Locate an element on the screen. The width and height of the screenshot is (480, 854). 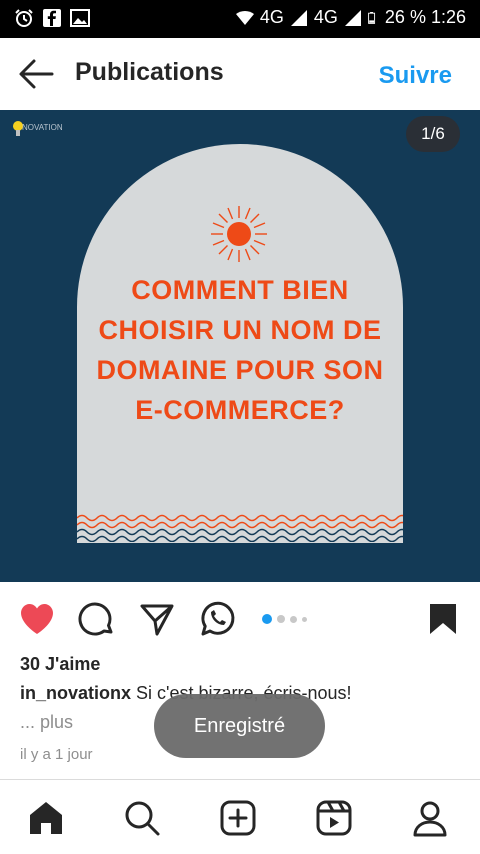
follow-button: Suivre is located at coordinates (415, 76).